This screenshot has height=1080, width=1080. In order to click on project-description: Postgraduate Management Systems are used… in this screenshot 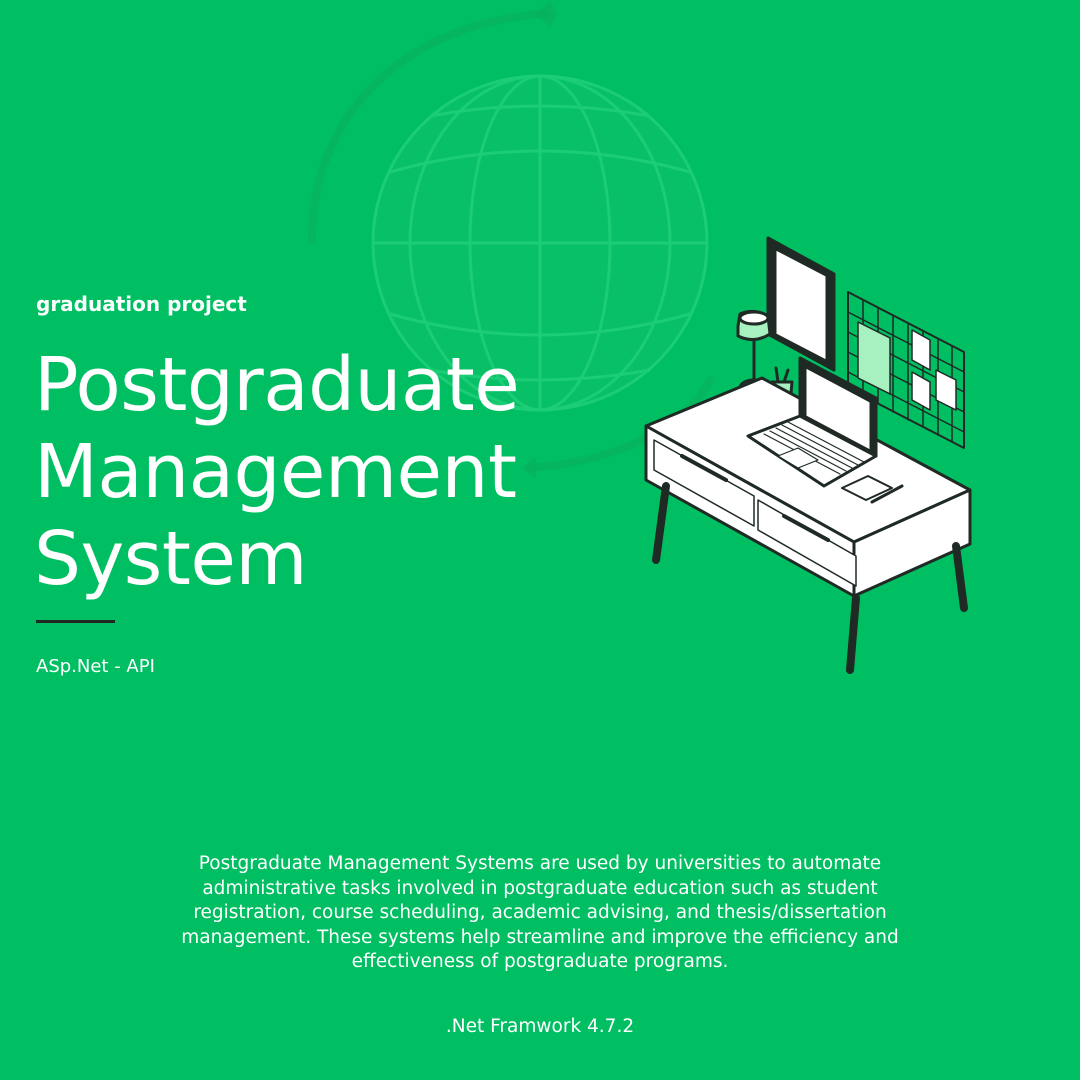, I will do `click(540, 912)`.